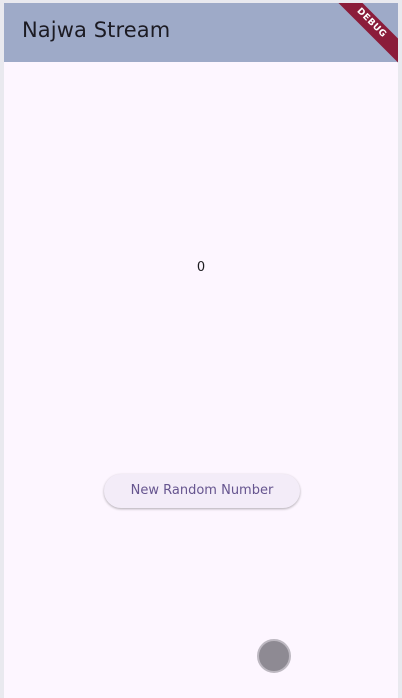 This screenshot has height=698, width=402. What do you see at coordinates (274, 656) in the screenshot?
I see `touch-pointer-indicator` at bounding box center [274, 656].